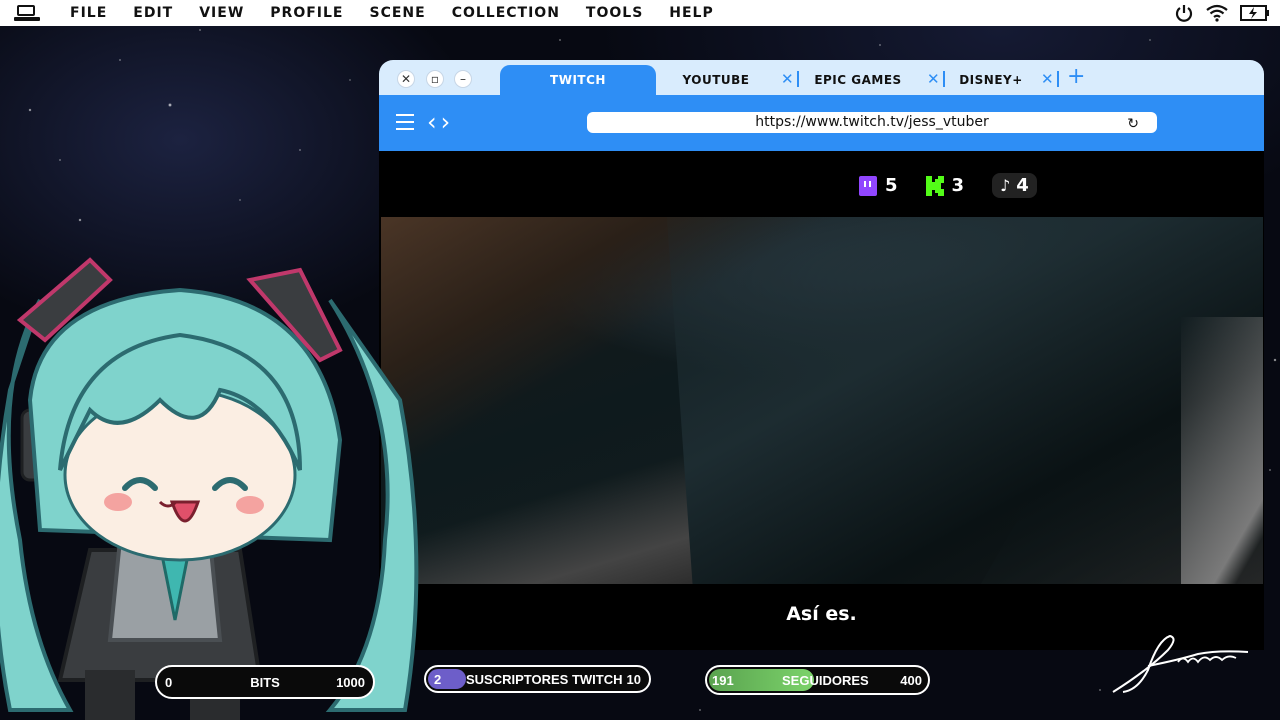  What do you see at coordinates (438, 679) in the screenshot?
I see `subs-min: 2` at bounding box center [438, 679].